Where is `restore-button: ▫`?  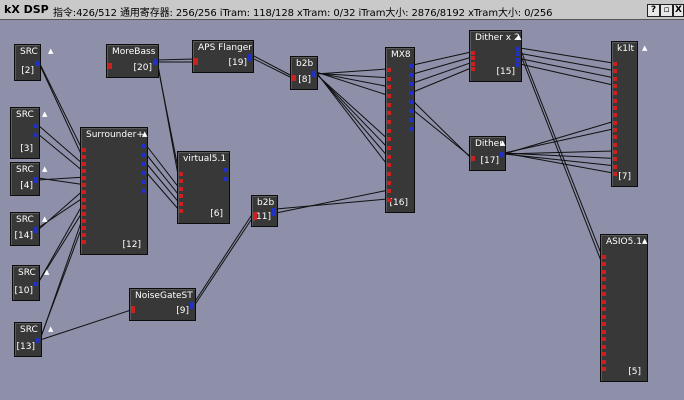
restore-button: ▫ is located at coordinates (666, 10).